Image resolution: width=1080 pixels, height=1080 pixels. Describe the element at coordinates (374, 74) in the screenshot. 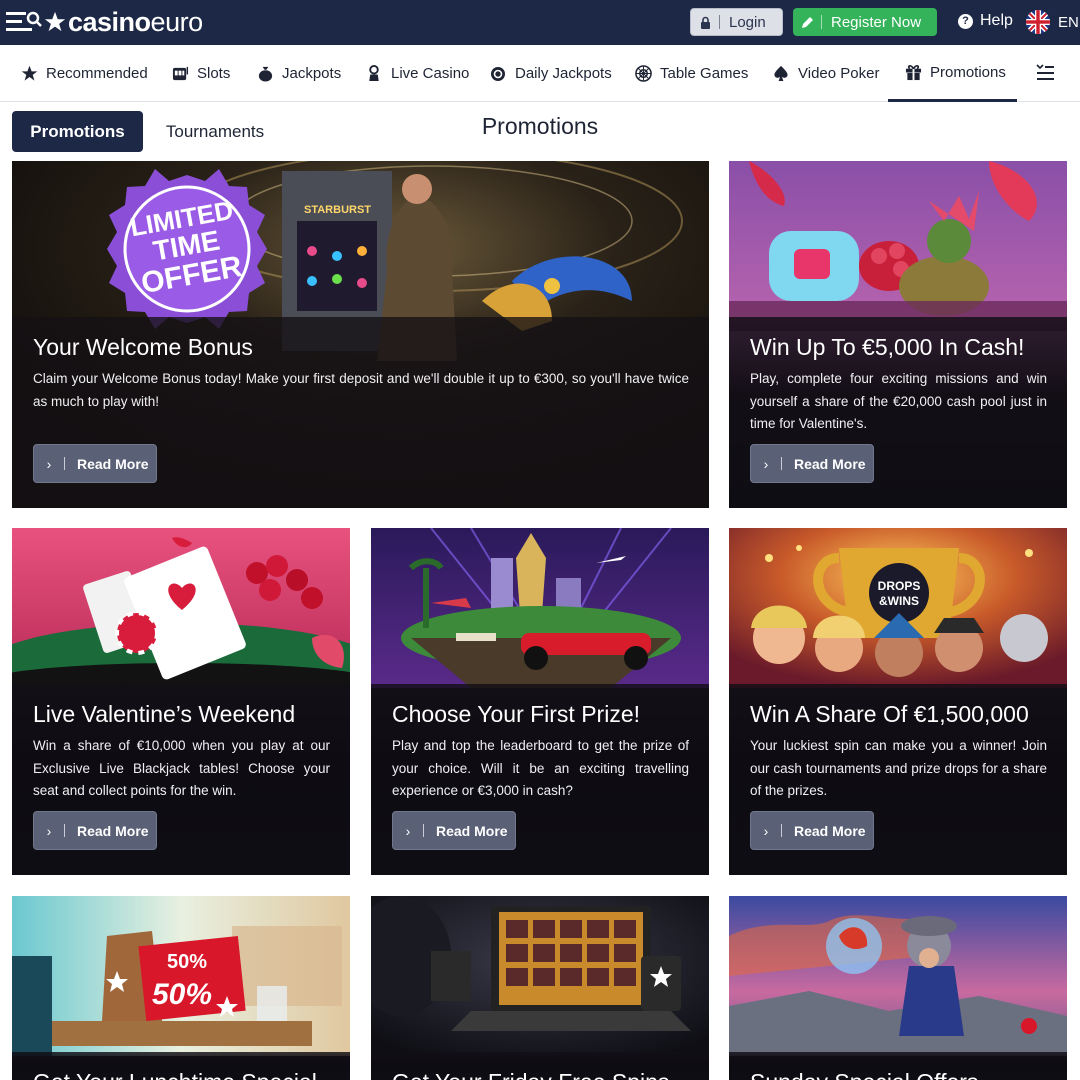

I see `dealer-icon` at that location.